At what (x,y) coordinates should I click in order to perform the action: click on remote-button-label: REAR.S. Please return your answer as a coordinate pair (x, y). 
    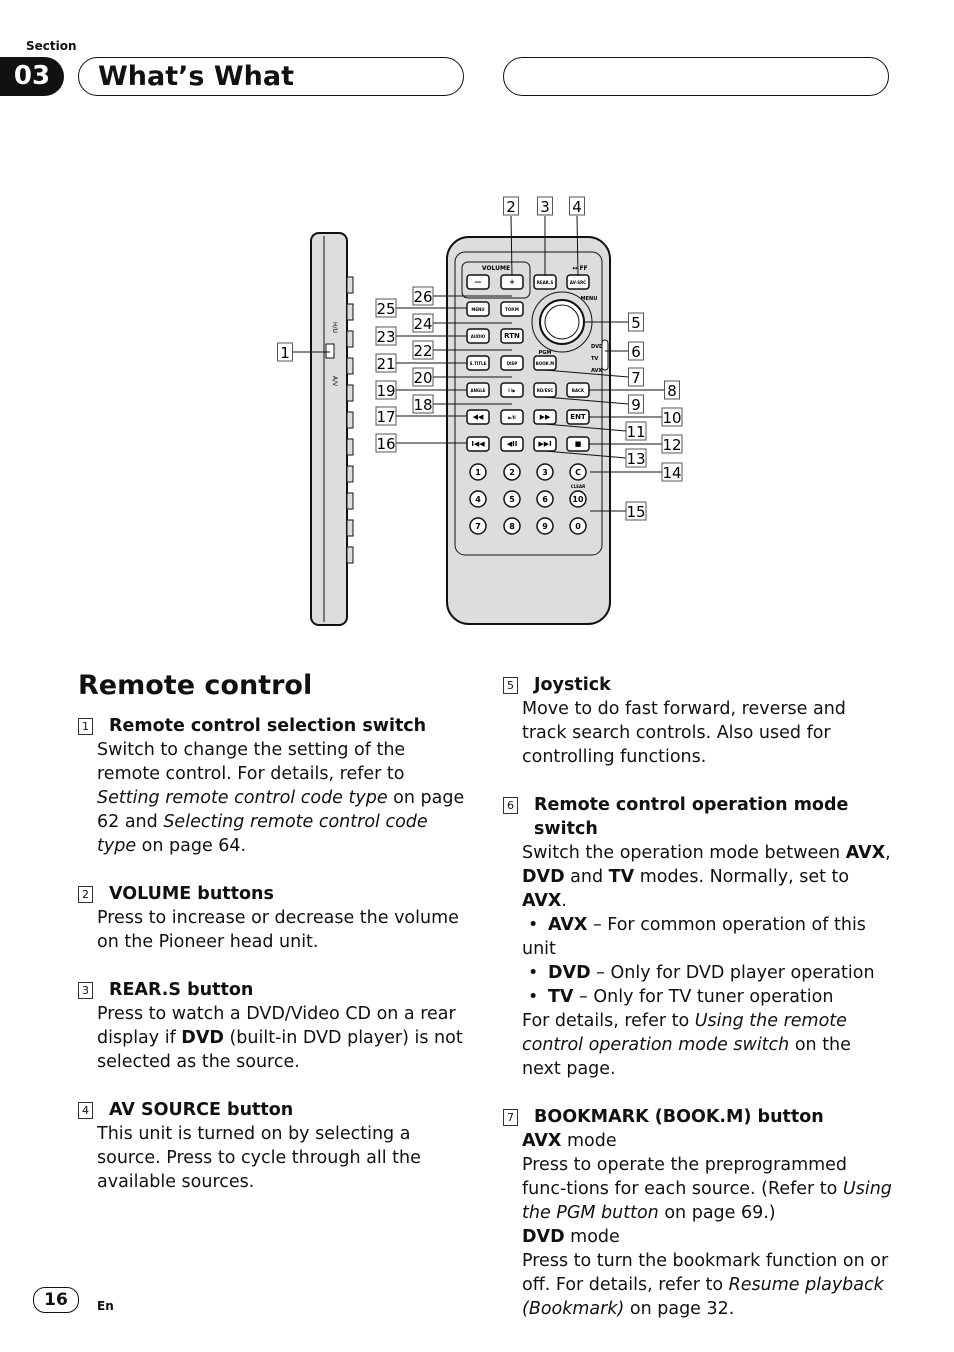
    Looking at the image, I should click on (545, 282).